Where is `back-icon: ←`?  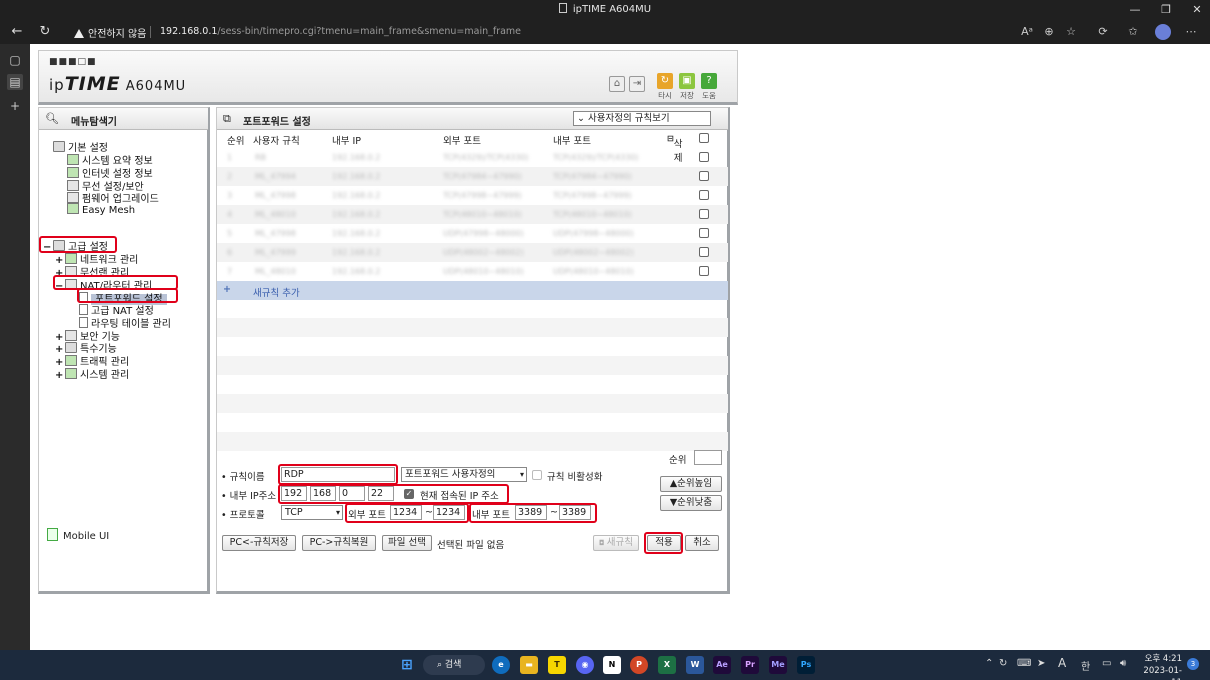 back-icon: ← is located at coordinates (17, 32).